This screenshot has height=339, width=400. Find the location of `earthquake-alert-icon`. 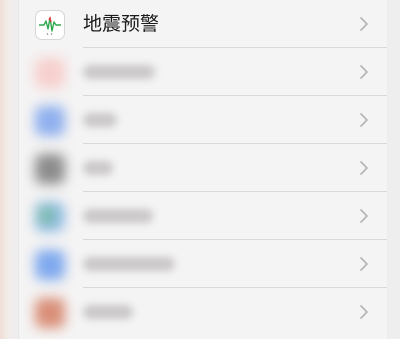

earthquake-alert-icon is located at coordinates (50, 25).